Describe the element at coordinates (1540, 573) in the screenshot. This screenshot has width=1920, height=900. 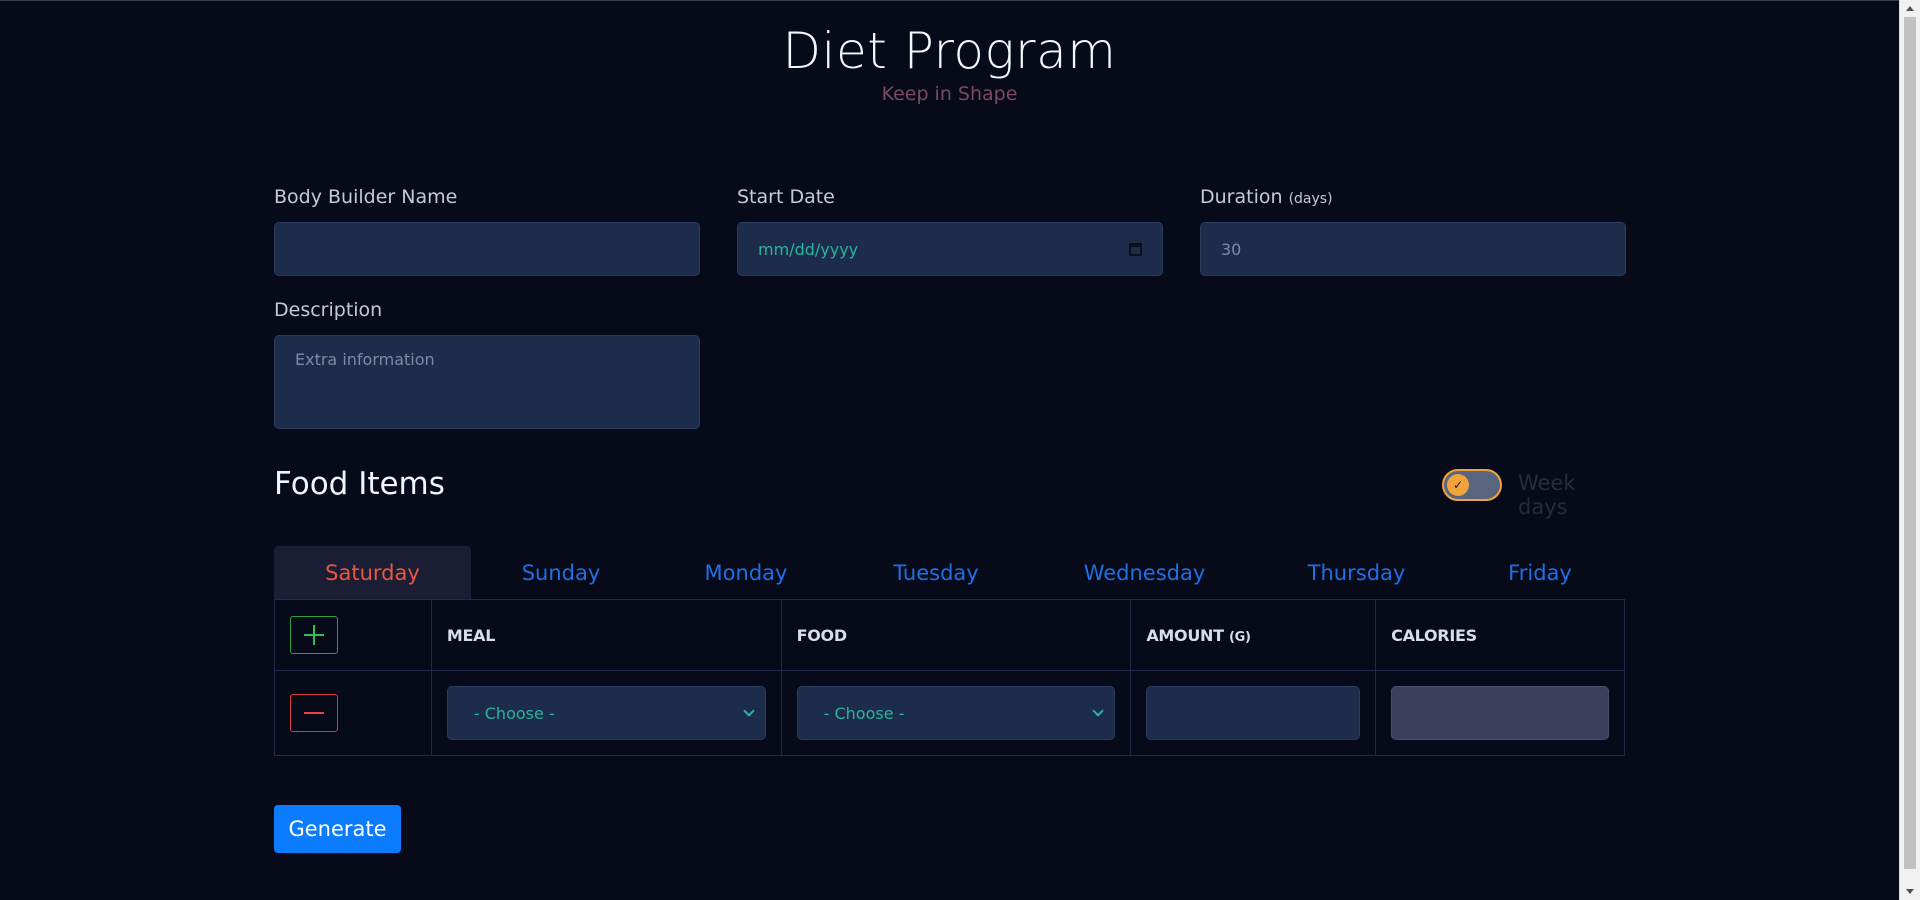
I see `tab-friday: Friday` at that location.